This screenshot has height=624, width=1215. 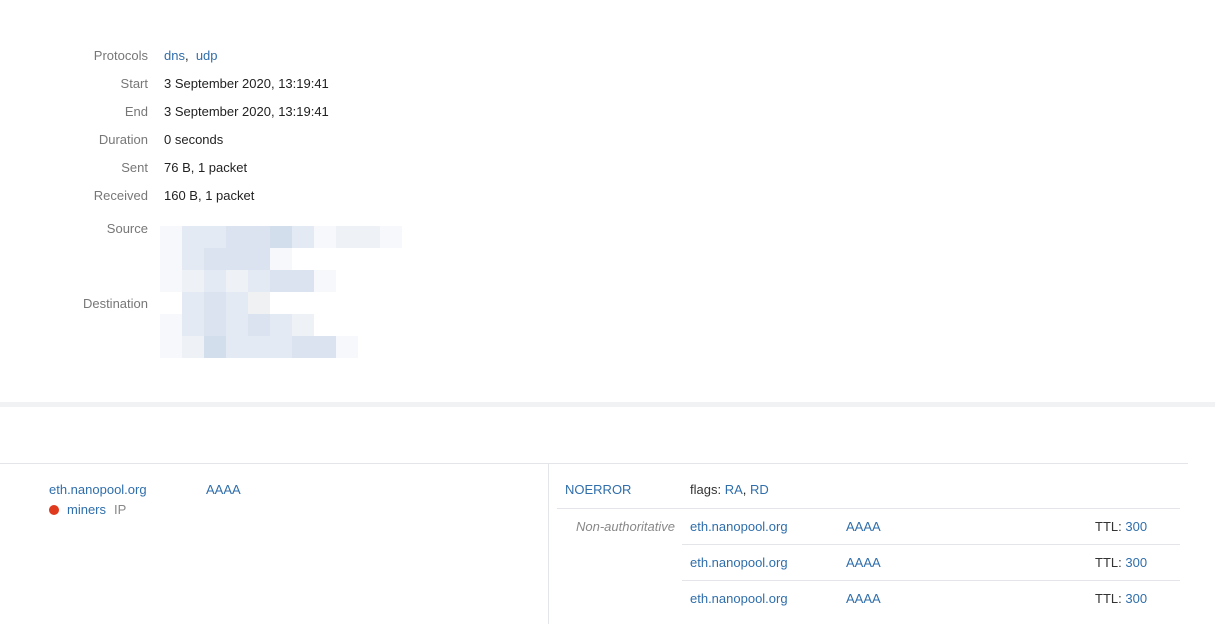 What do you see at coordinates (174, 55) in the screenshot?
I see `protocol-link-dns: dns` at bounding box center [174, 55].